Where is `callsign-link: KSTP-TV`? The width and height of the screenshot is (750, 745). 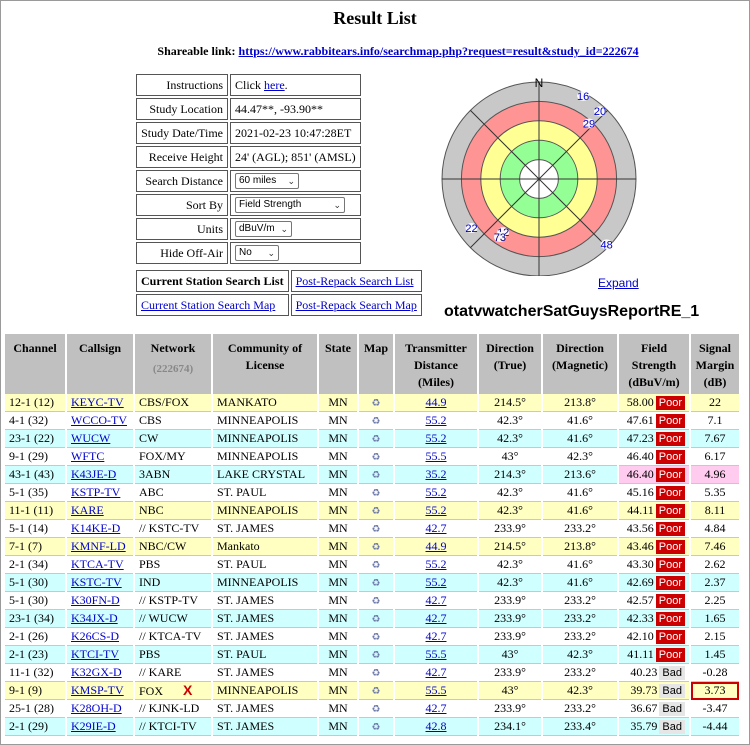 callsign-link: KSTP-TV is located at coordinates (95, 492).